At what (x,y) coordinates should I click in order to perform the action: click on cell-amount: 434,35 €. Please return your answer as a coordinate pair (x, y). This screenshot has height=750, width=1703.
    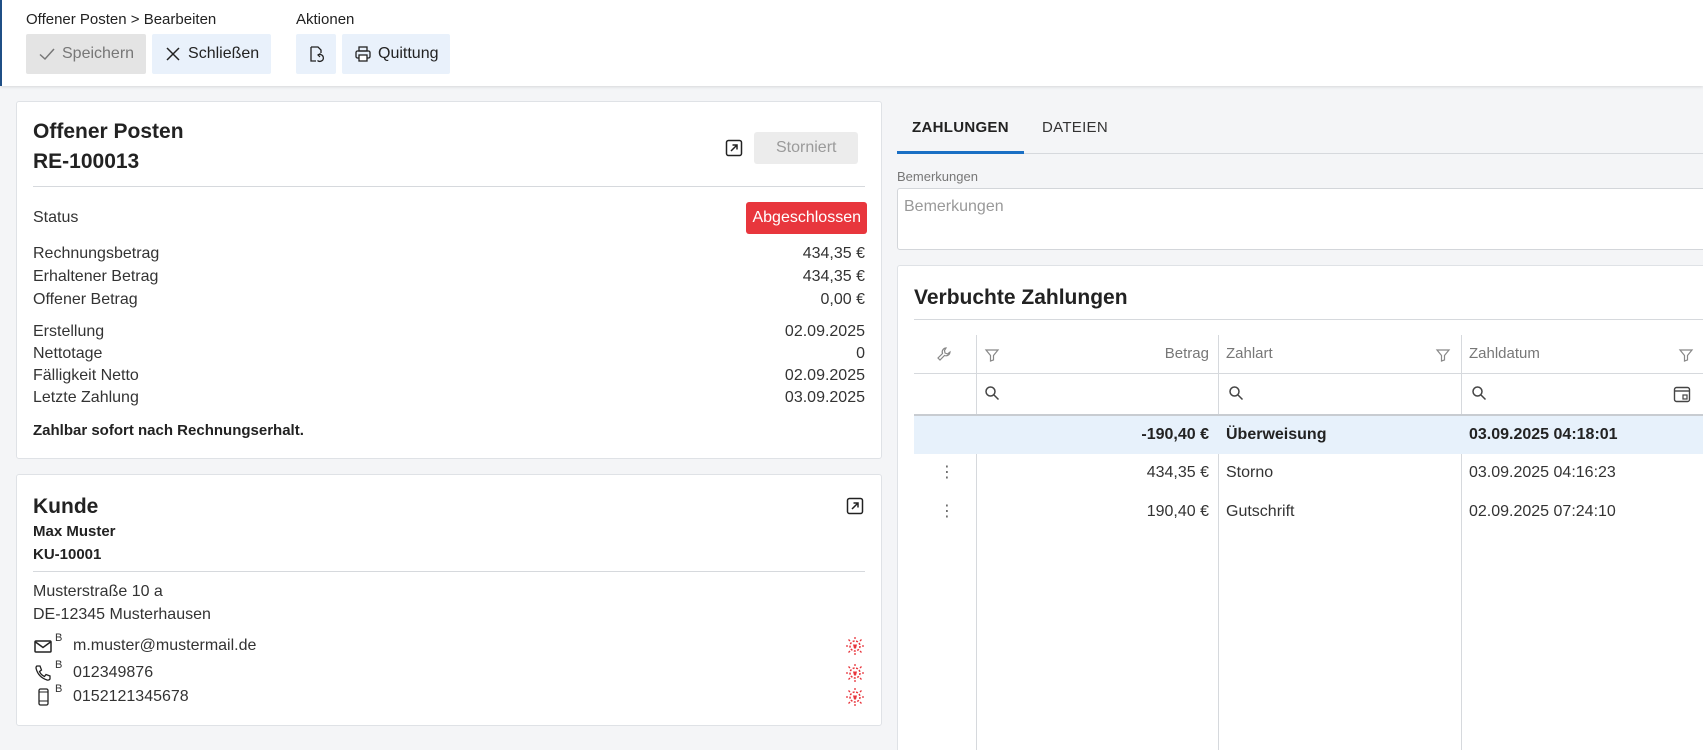
    Looking at the image, I should click on (1177, 472).